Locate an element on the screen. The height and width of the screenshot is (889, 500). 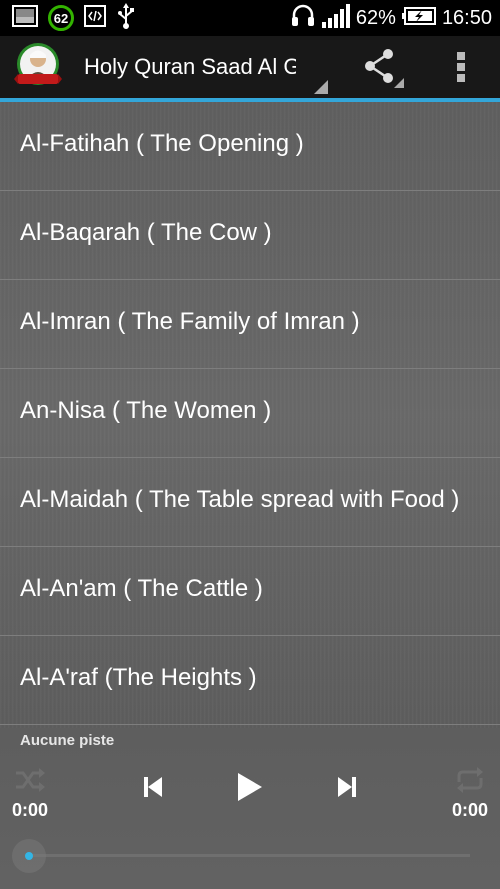
list-item: Al-A'raf (The Heights ) is located at coordinates (250, 680).